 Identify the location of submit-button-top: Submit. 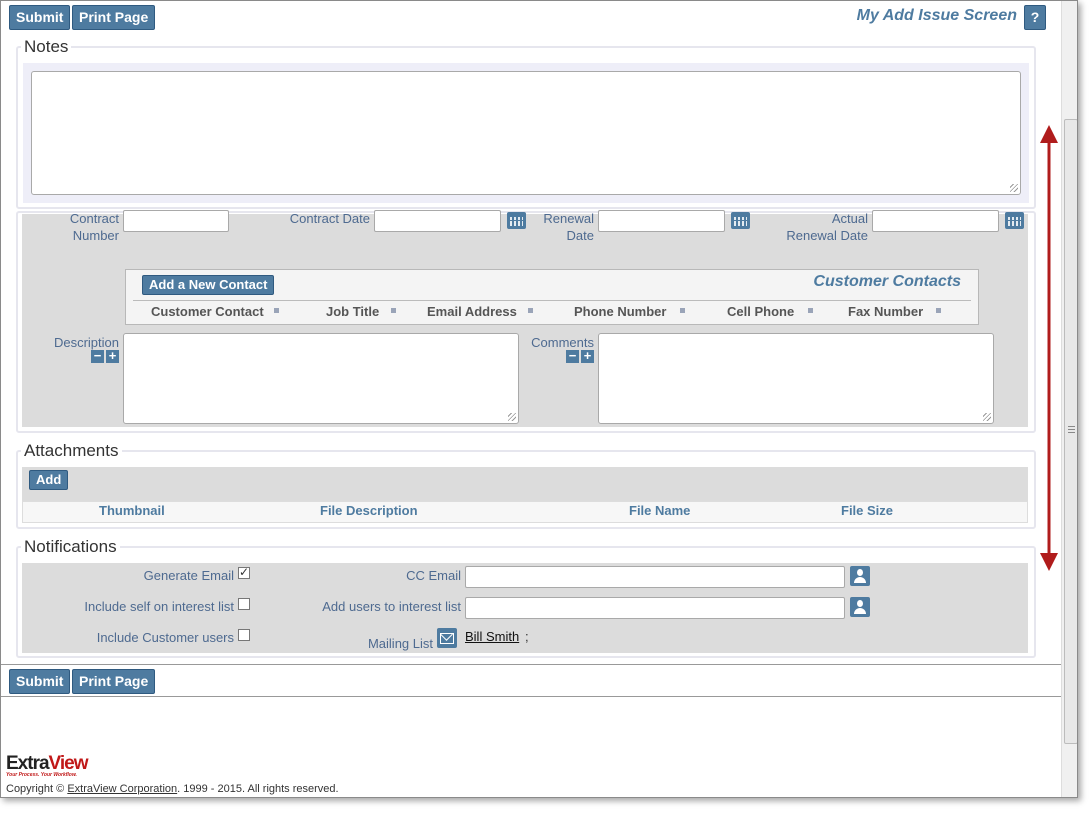
(40, 17).